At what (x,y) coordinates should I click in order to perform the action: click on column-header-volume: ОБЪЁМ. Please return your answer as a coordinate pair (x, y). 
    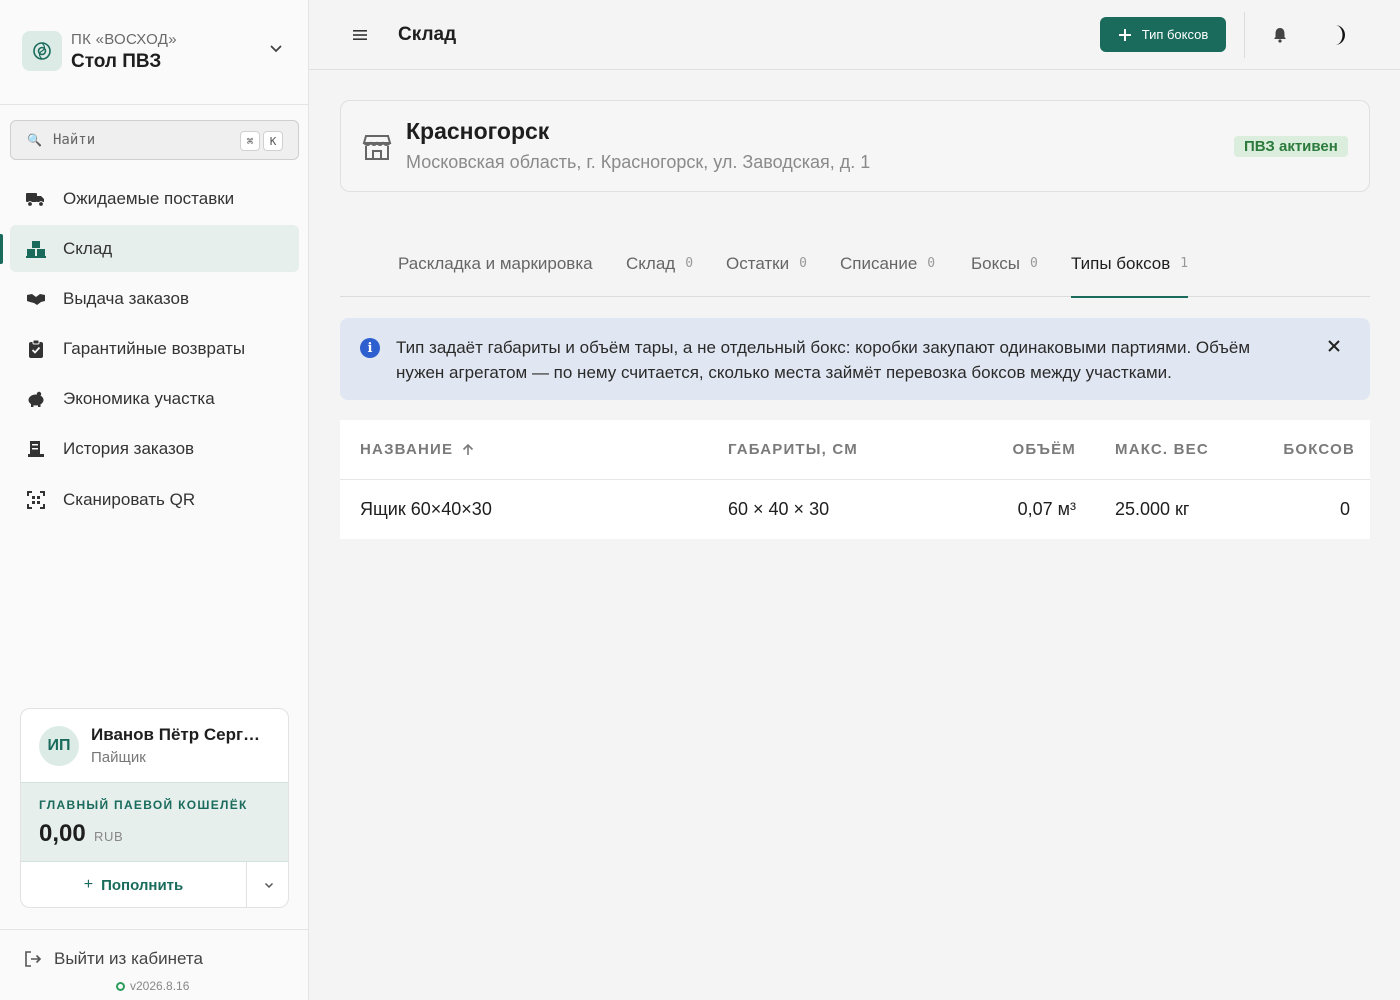
    Looking at the image, I should click on (1044, 449).